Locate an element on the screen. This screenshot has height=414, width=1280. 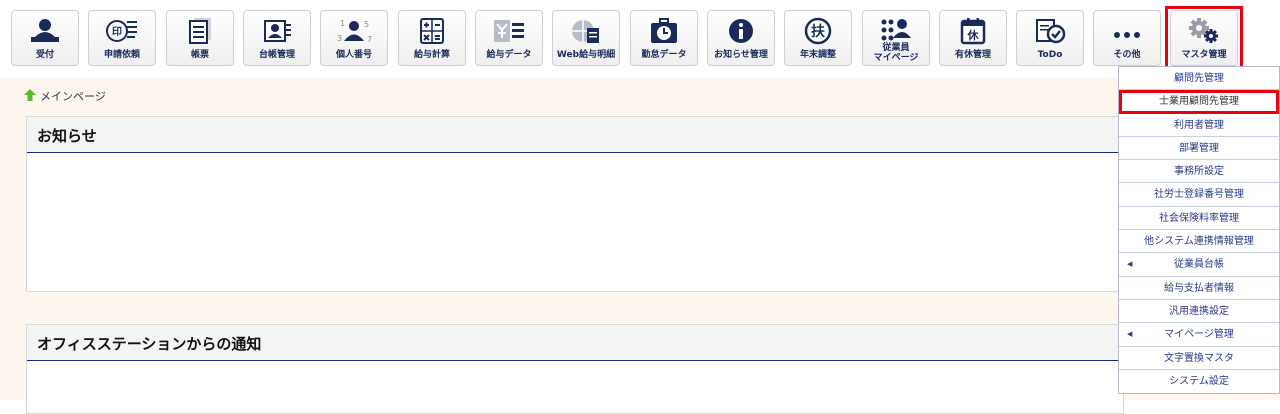
forms-button: 帳票 is located at coordinates (200, 38).